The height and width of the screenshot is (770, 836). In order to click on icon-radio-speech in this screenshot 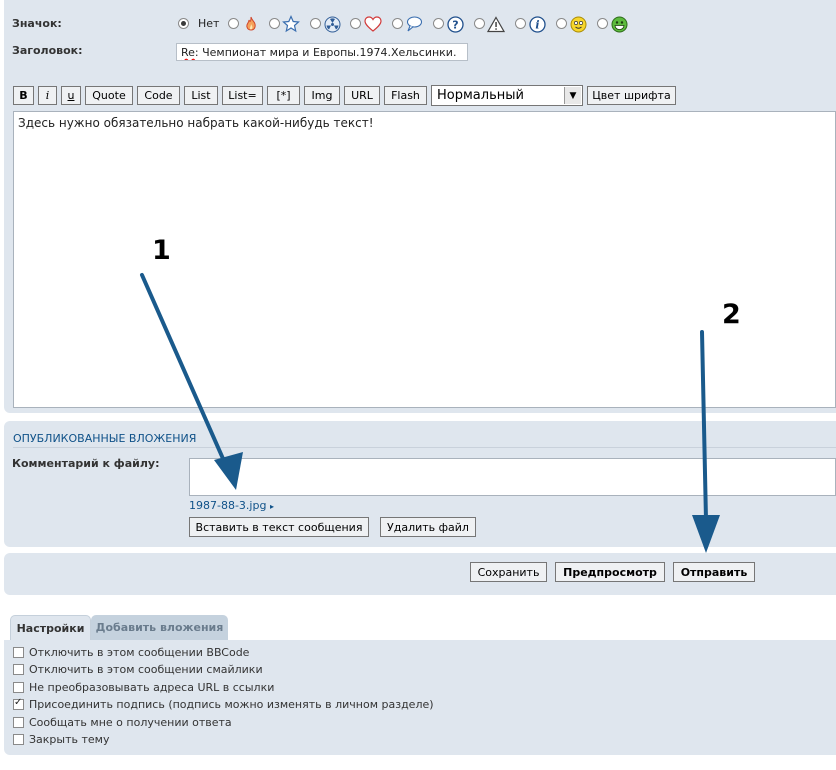, I will do `click(397, 23)`.